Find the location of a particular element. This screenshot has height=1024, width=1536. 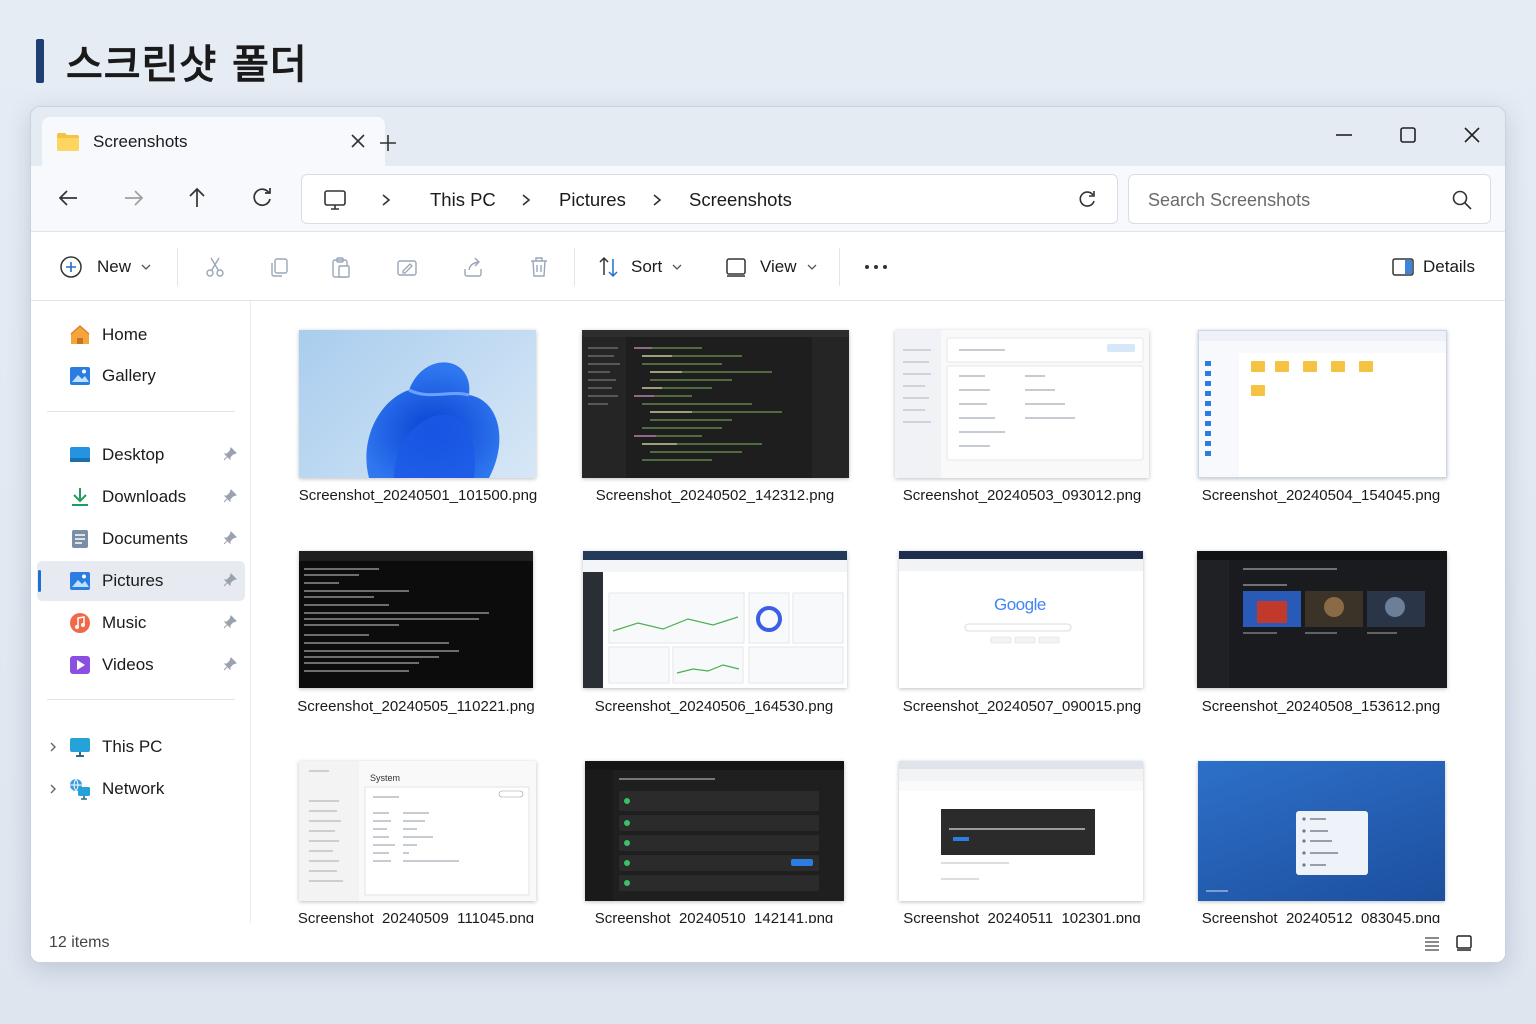

sort-icon is located at coordinates (608, 266).